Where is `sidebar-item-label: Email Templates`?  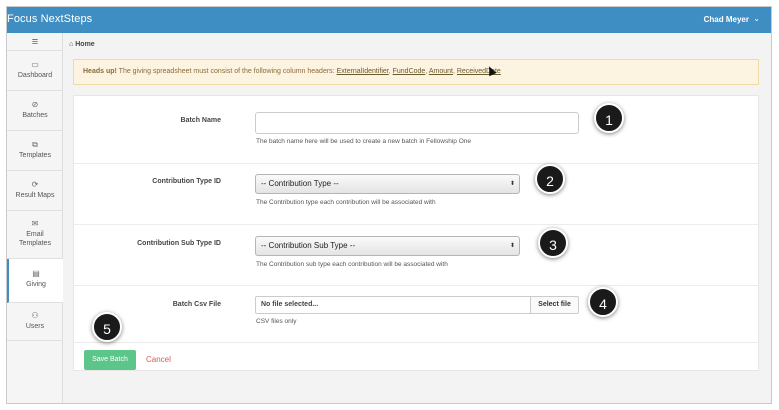
sidebar-item-label: Email Templates is located at coordinates (35, 239).